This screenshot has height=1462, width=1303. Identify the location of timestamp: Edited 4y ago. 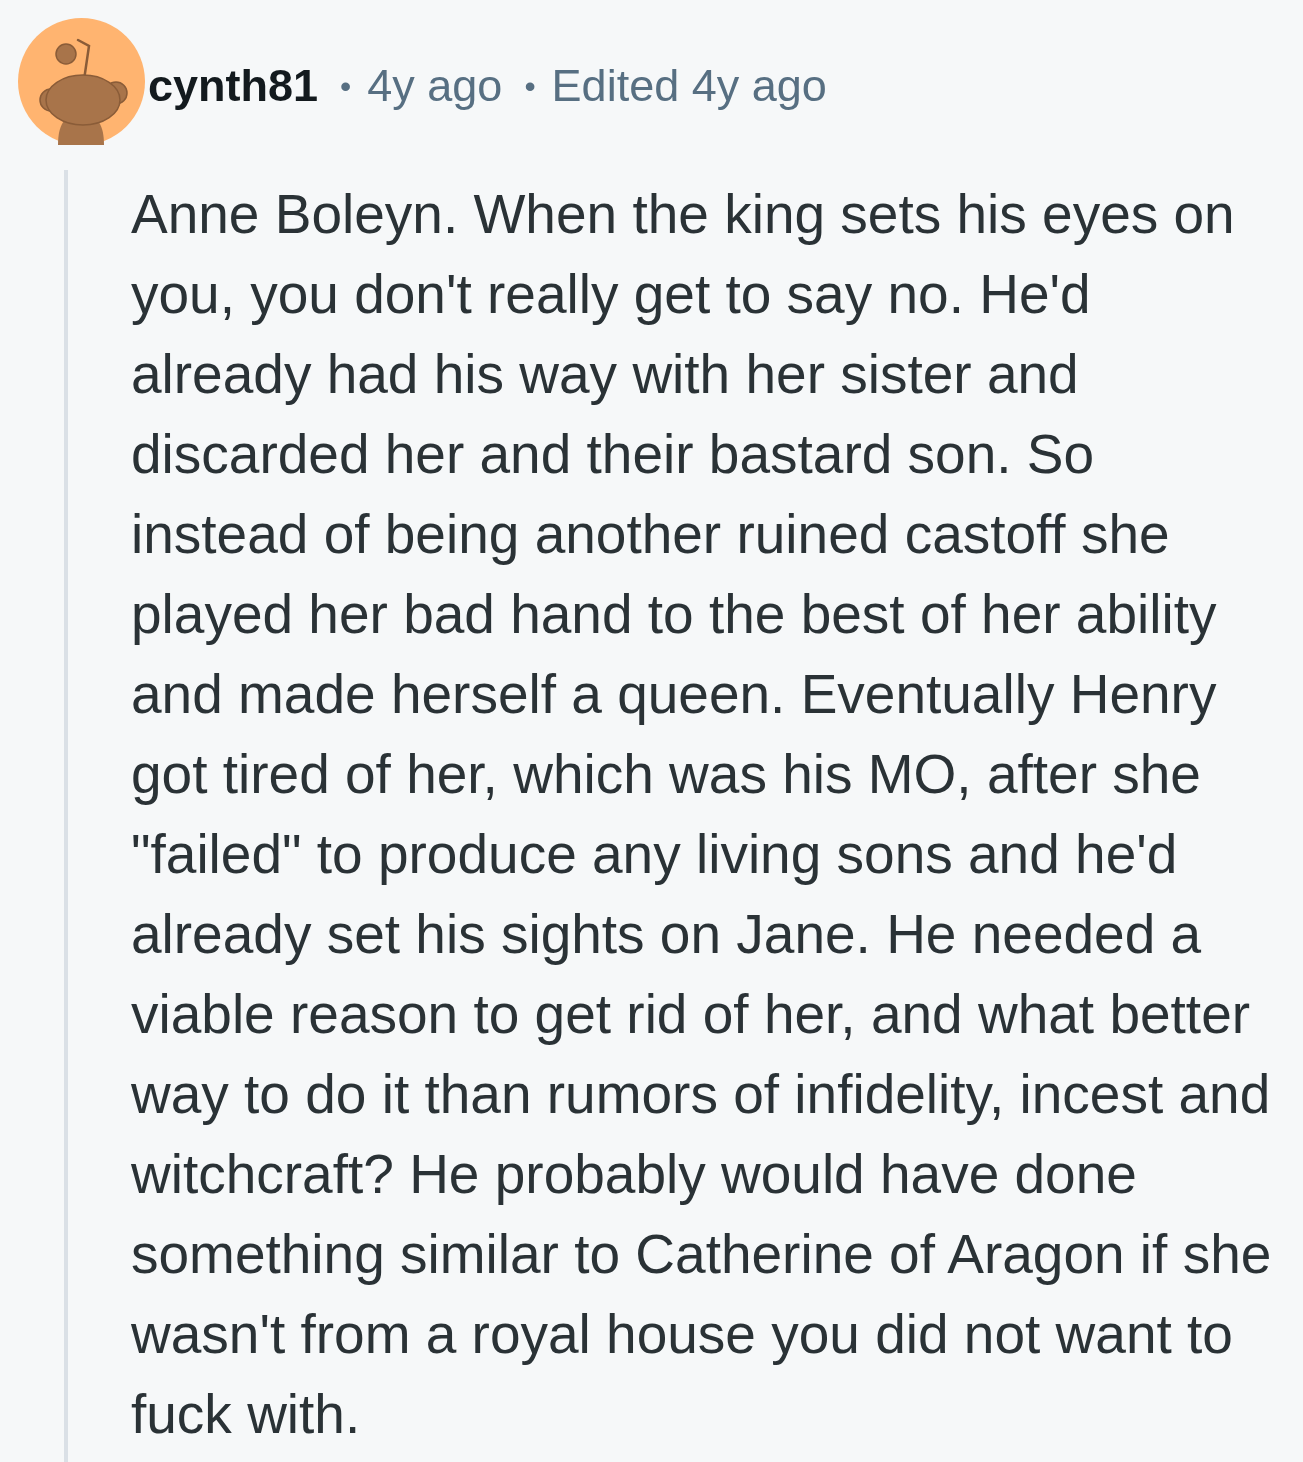
(689, 85).